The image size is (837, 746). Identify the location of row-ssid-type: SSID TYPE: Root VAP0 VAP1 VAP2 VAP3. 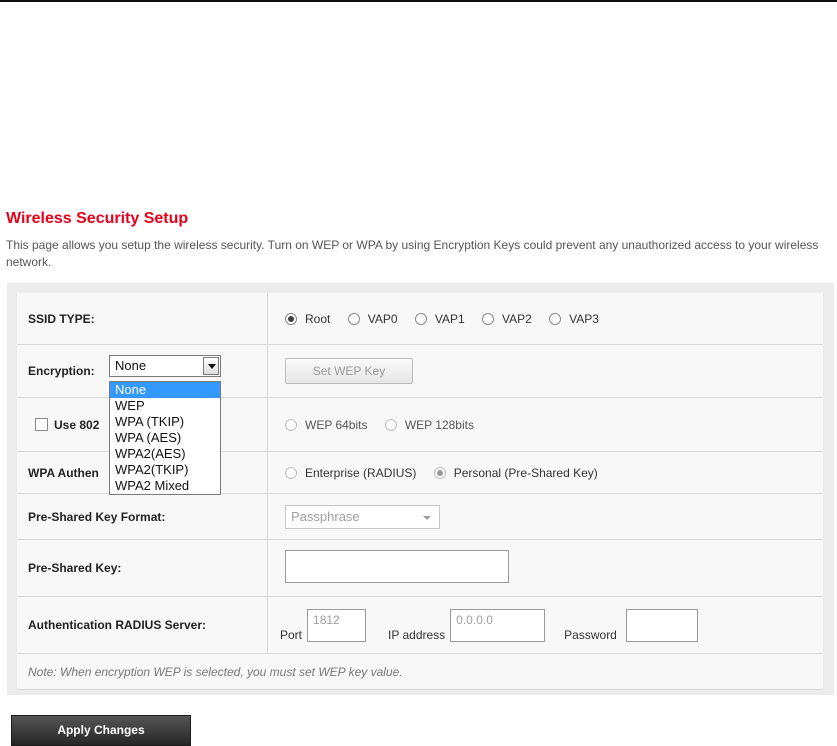
(420, 319).